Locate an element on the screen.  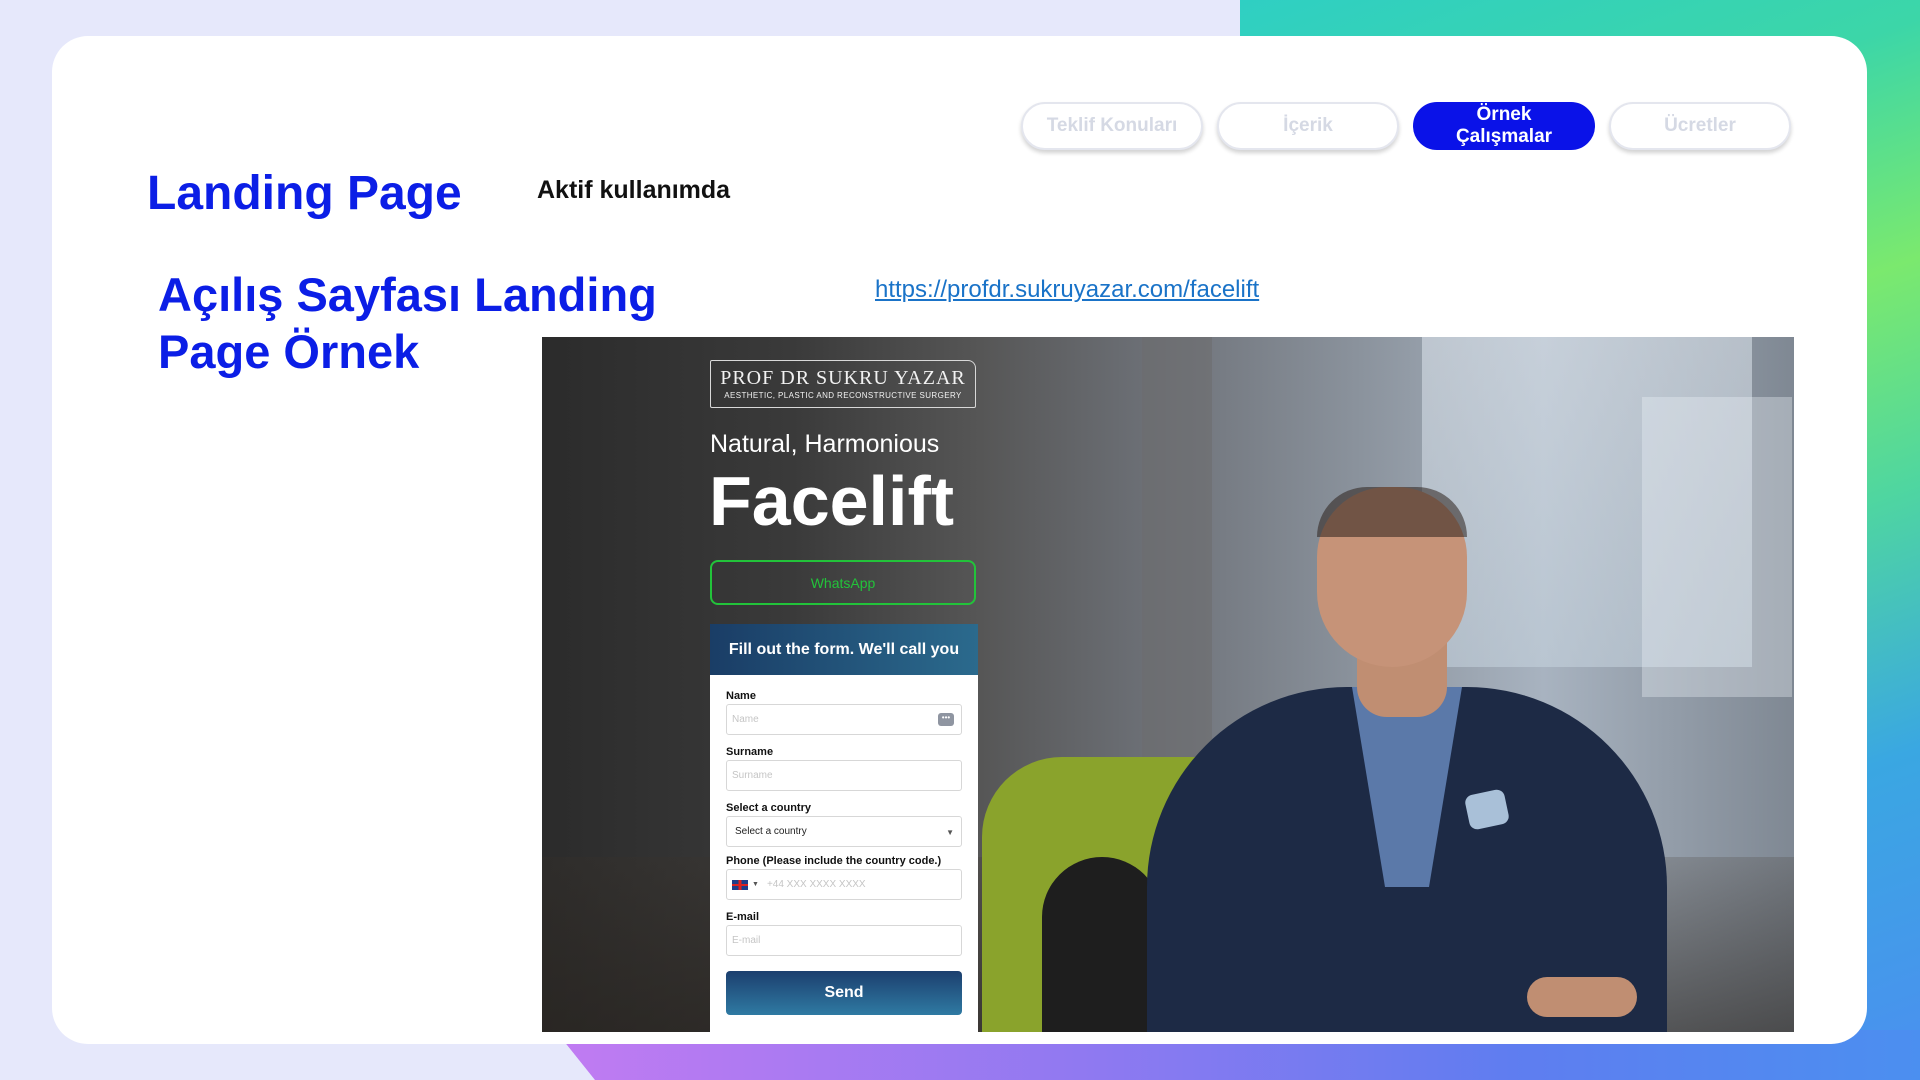
phone-label: Phone (Please include the country code.) is located at coordinates (834, 861).